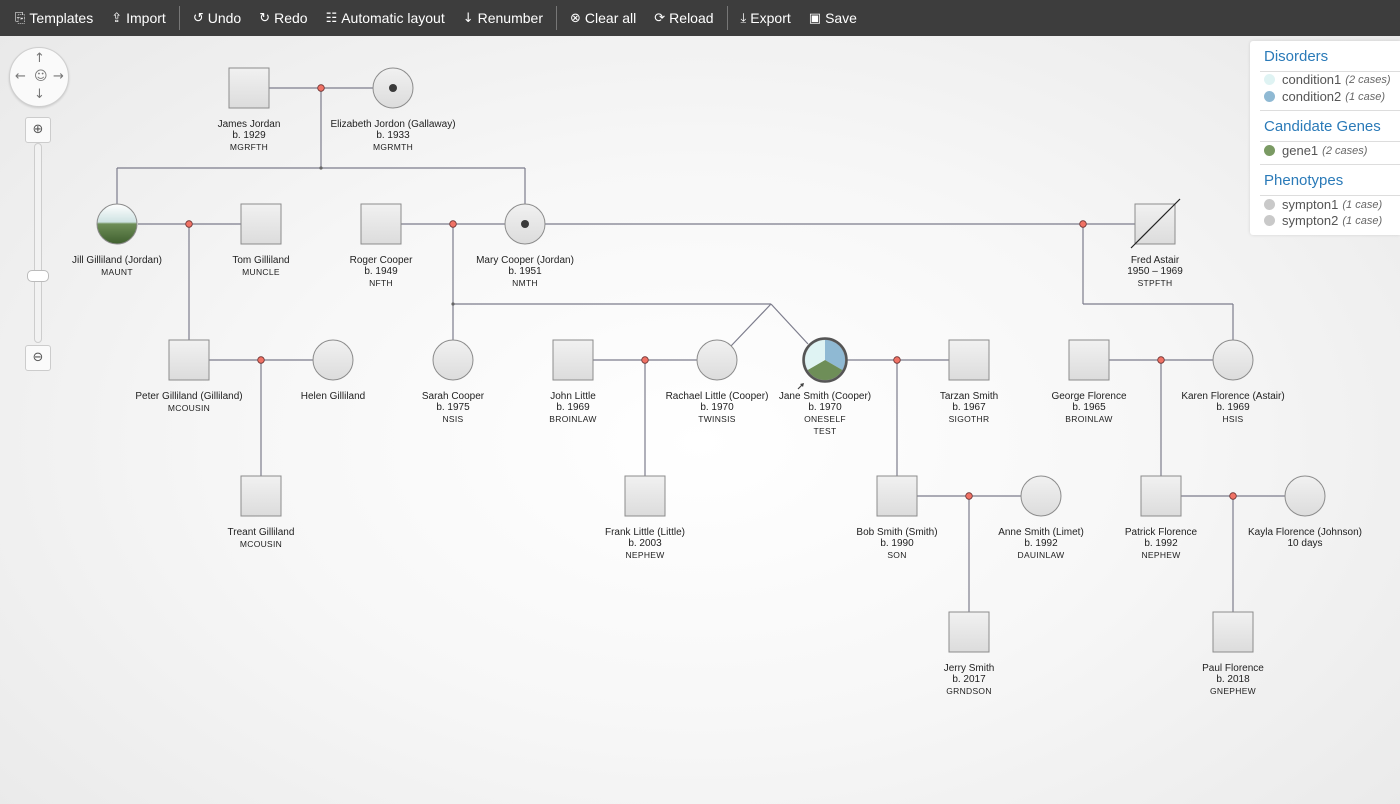 The image size is (1400, 804). What do you see at coordinates (453, 381) in the screenshot?
I see `person-sarah: Sarah Cooperb. 1975NSIS` at bounding box center [453, 381].